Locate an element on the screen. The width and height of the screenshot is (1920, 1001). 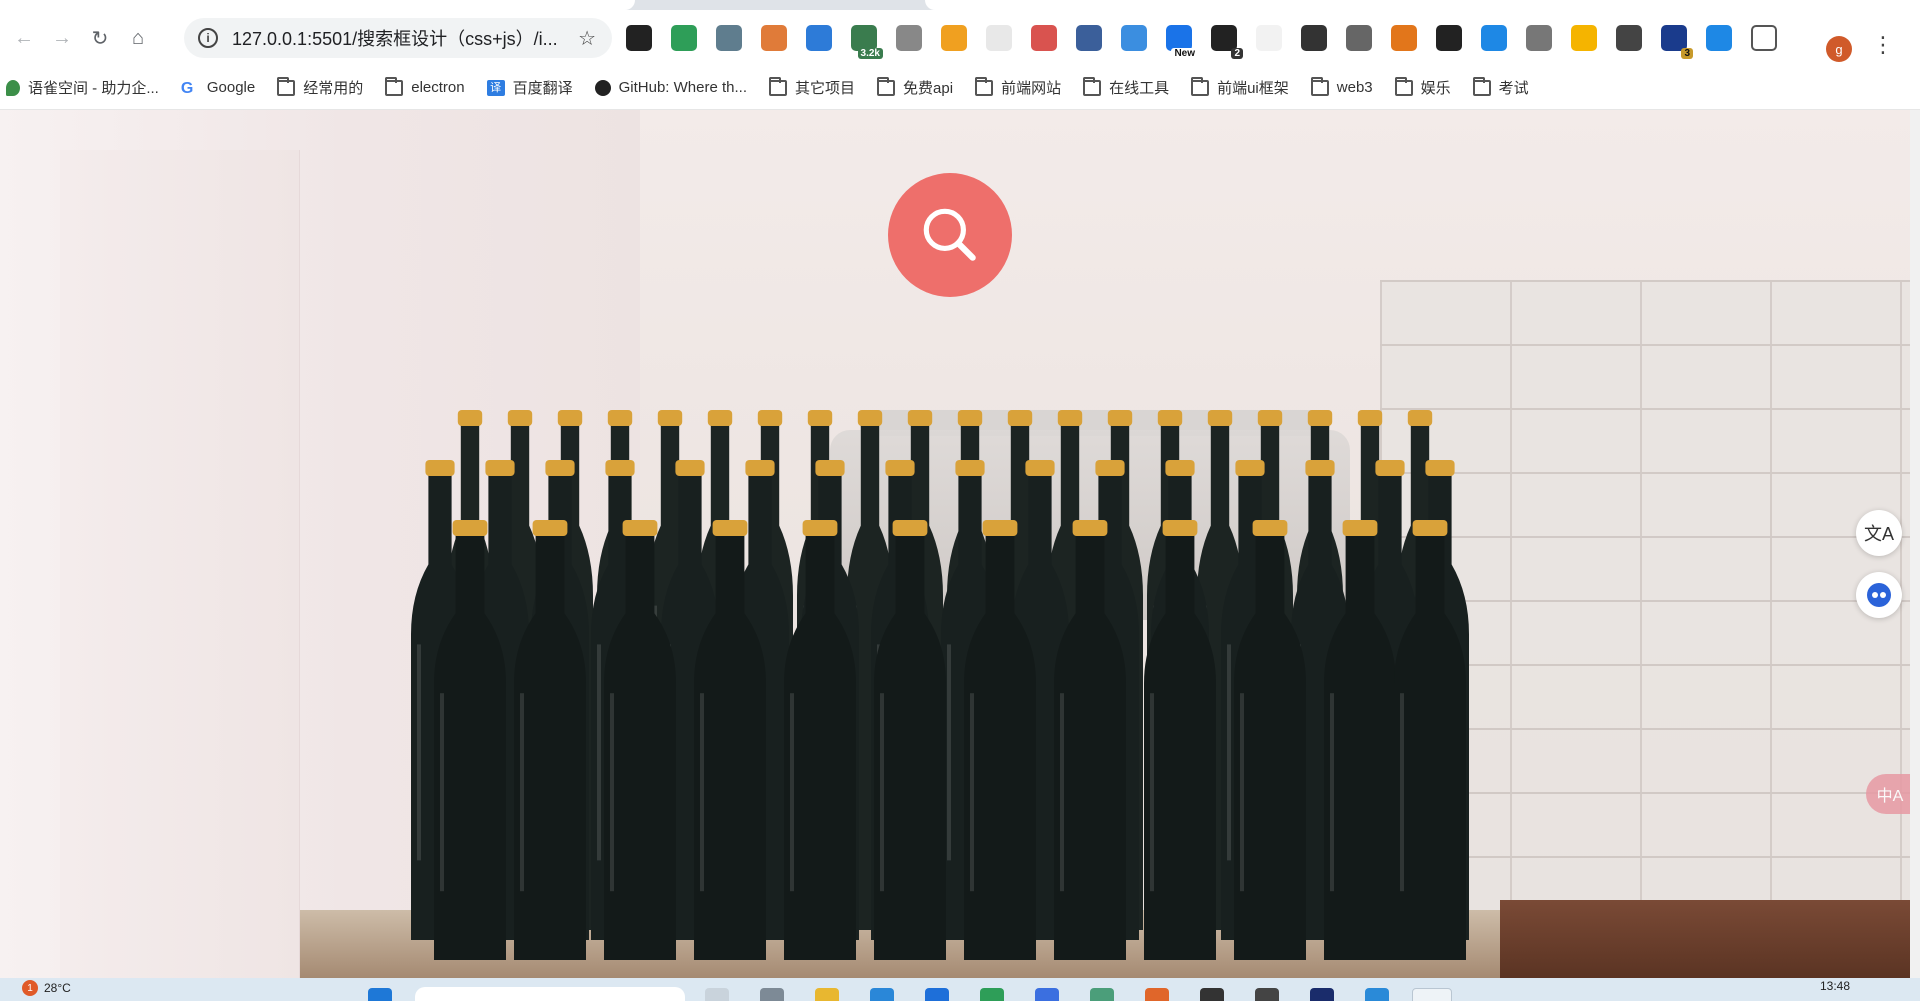
forward-arrow-icon: → is located at coordinates (62, 38).